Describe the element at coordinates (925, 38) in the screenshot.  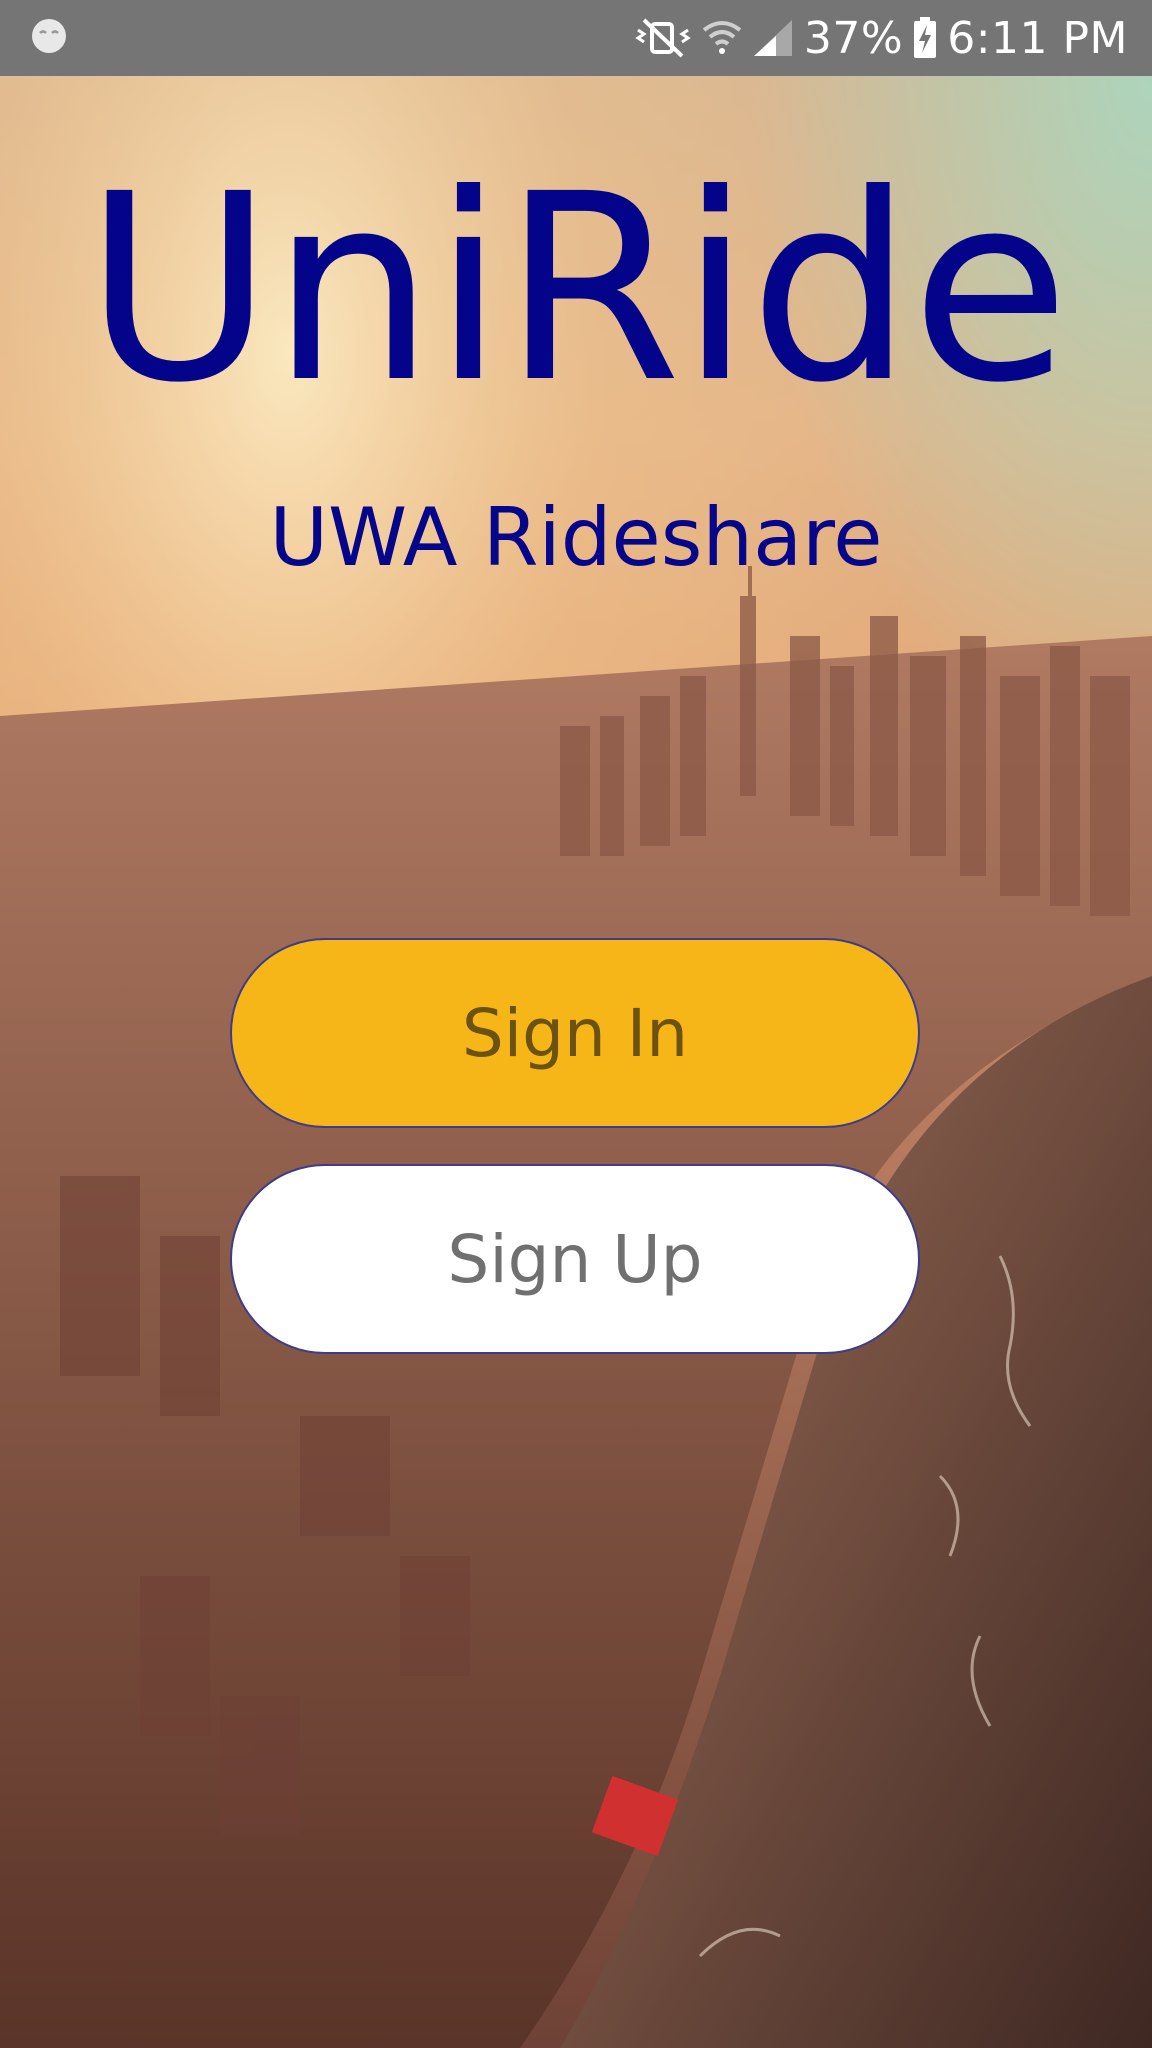
I see `battery-charging-icon` at that location.